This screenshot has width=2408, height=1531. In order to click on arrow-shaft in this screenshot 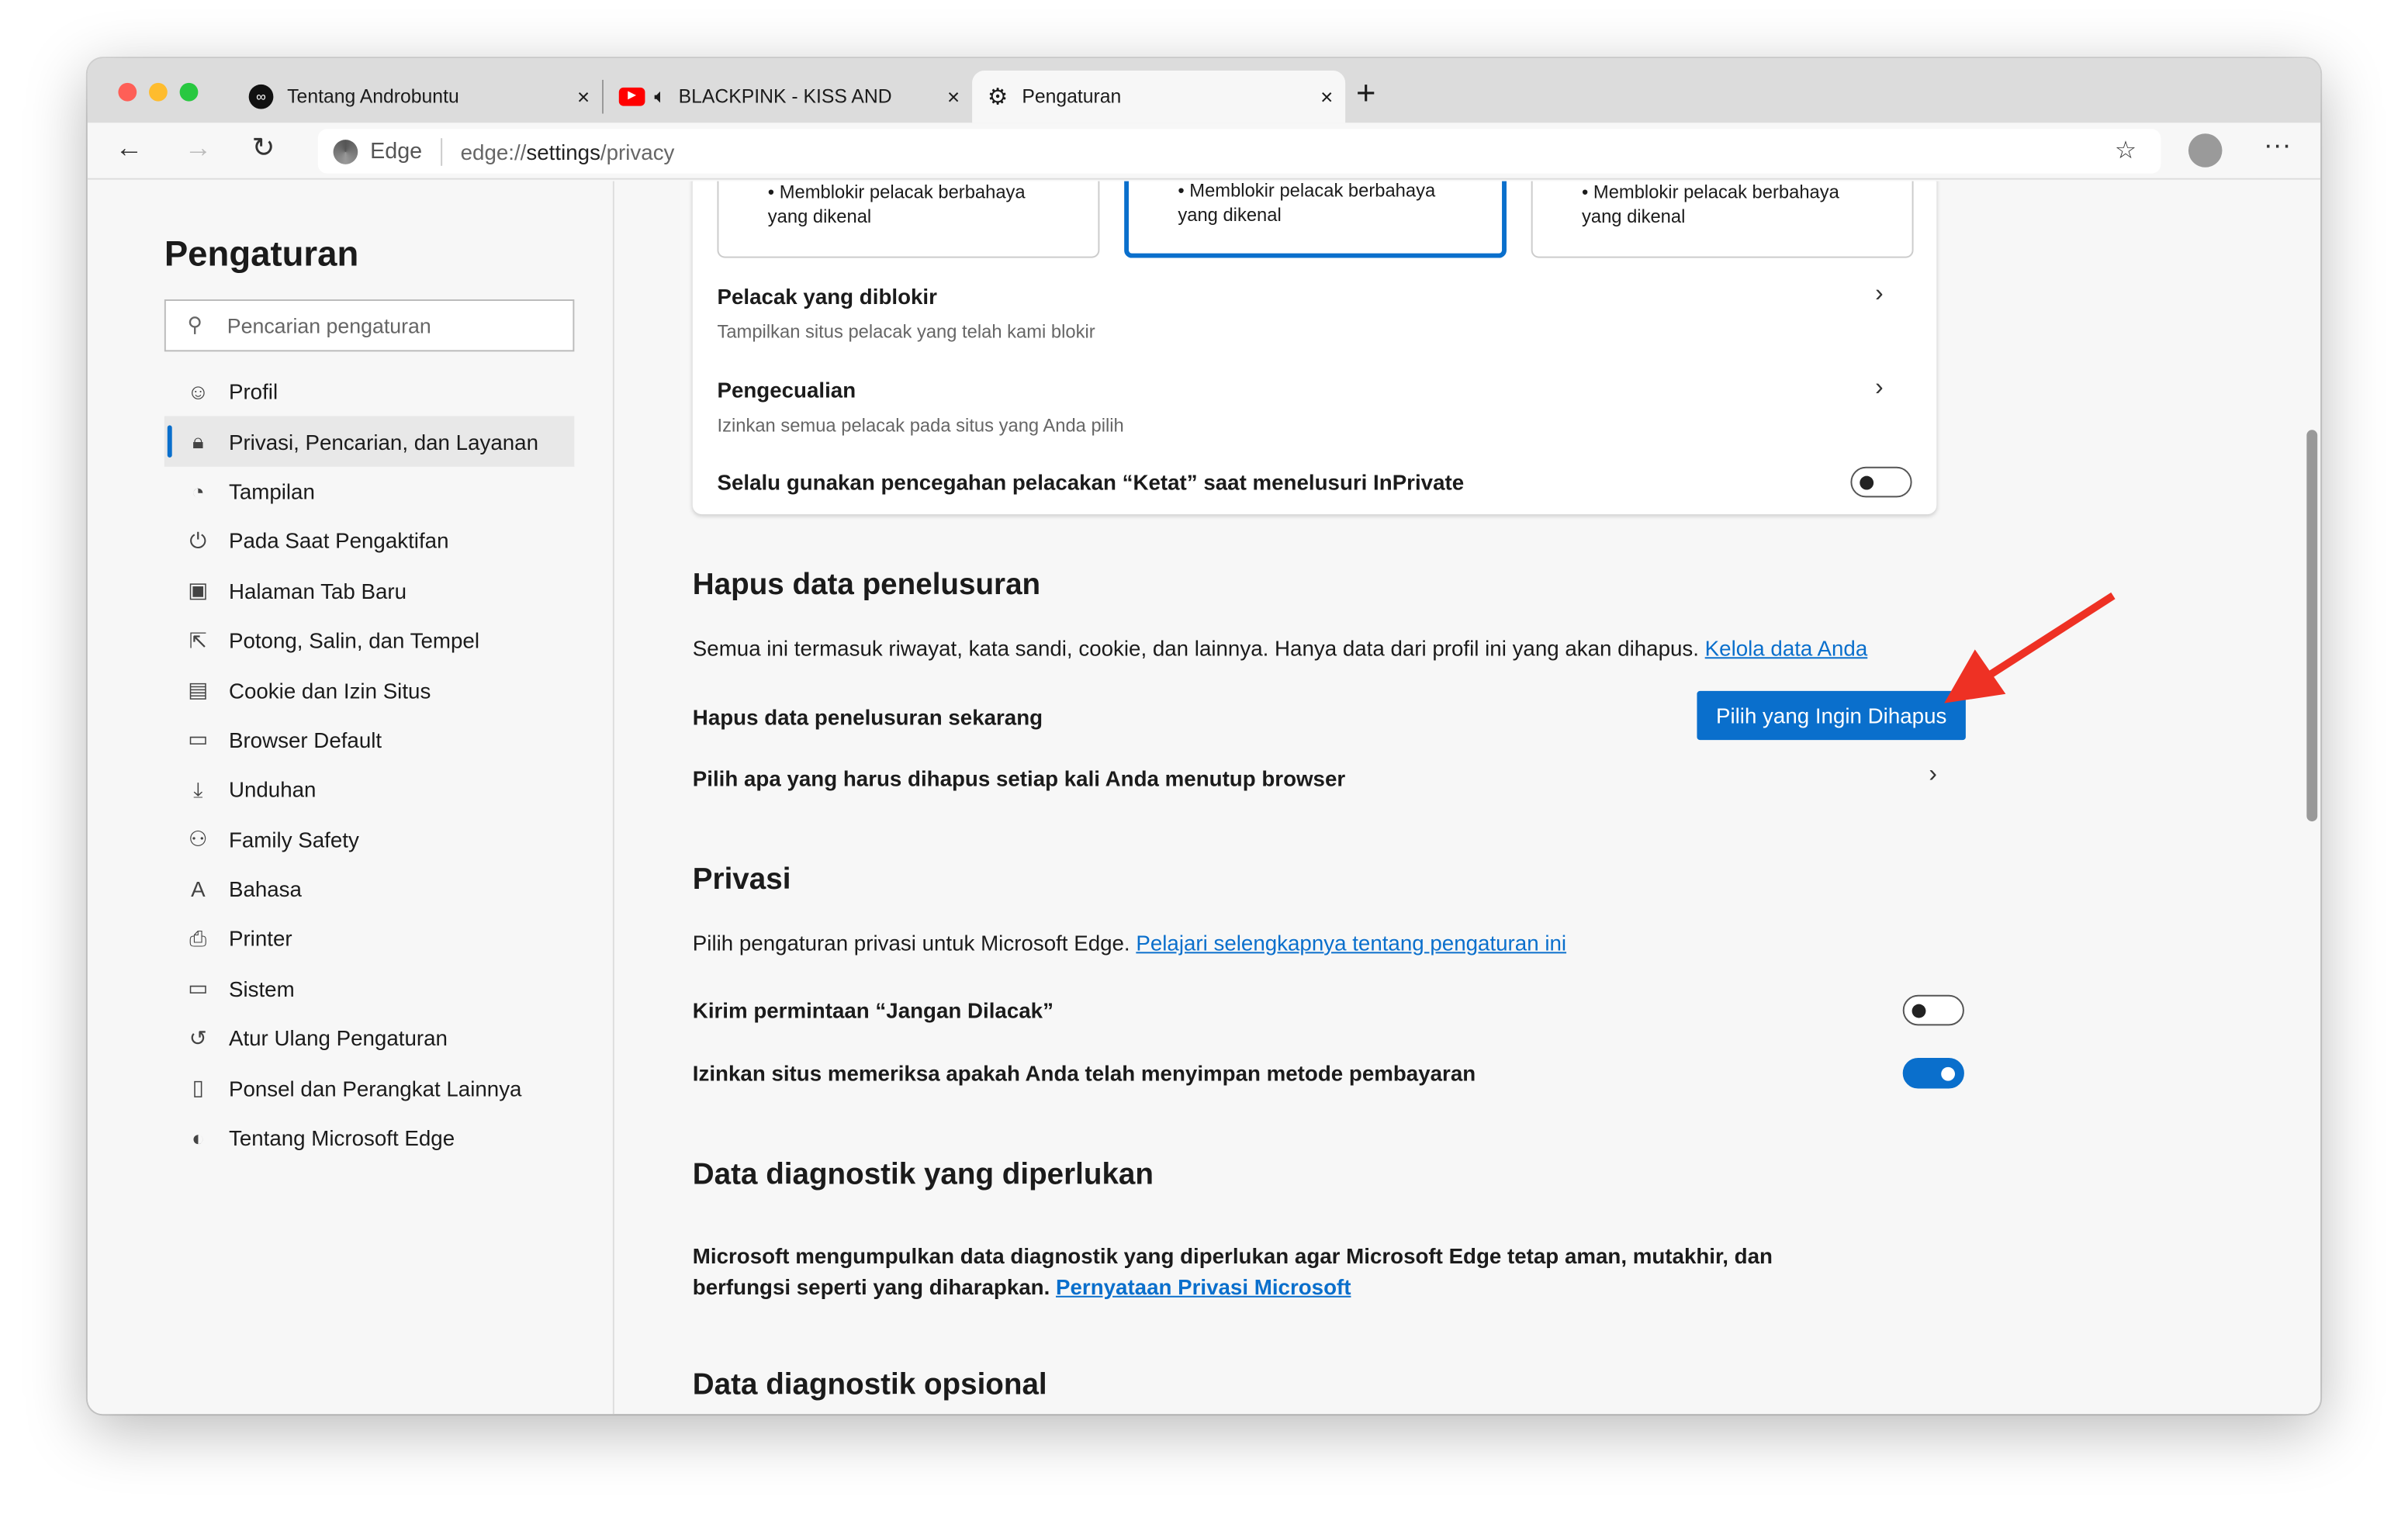, I will do `click(2051, 635)`.